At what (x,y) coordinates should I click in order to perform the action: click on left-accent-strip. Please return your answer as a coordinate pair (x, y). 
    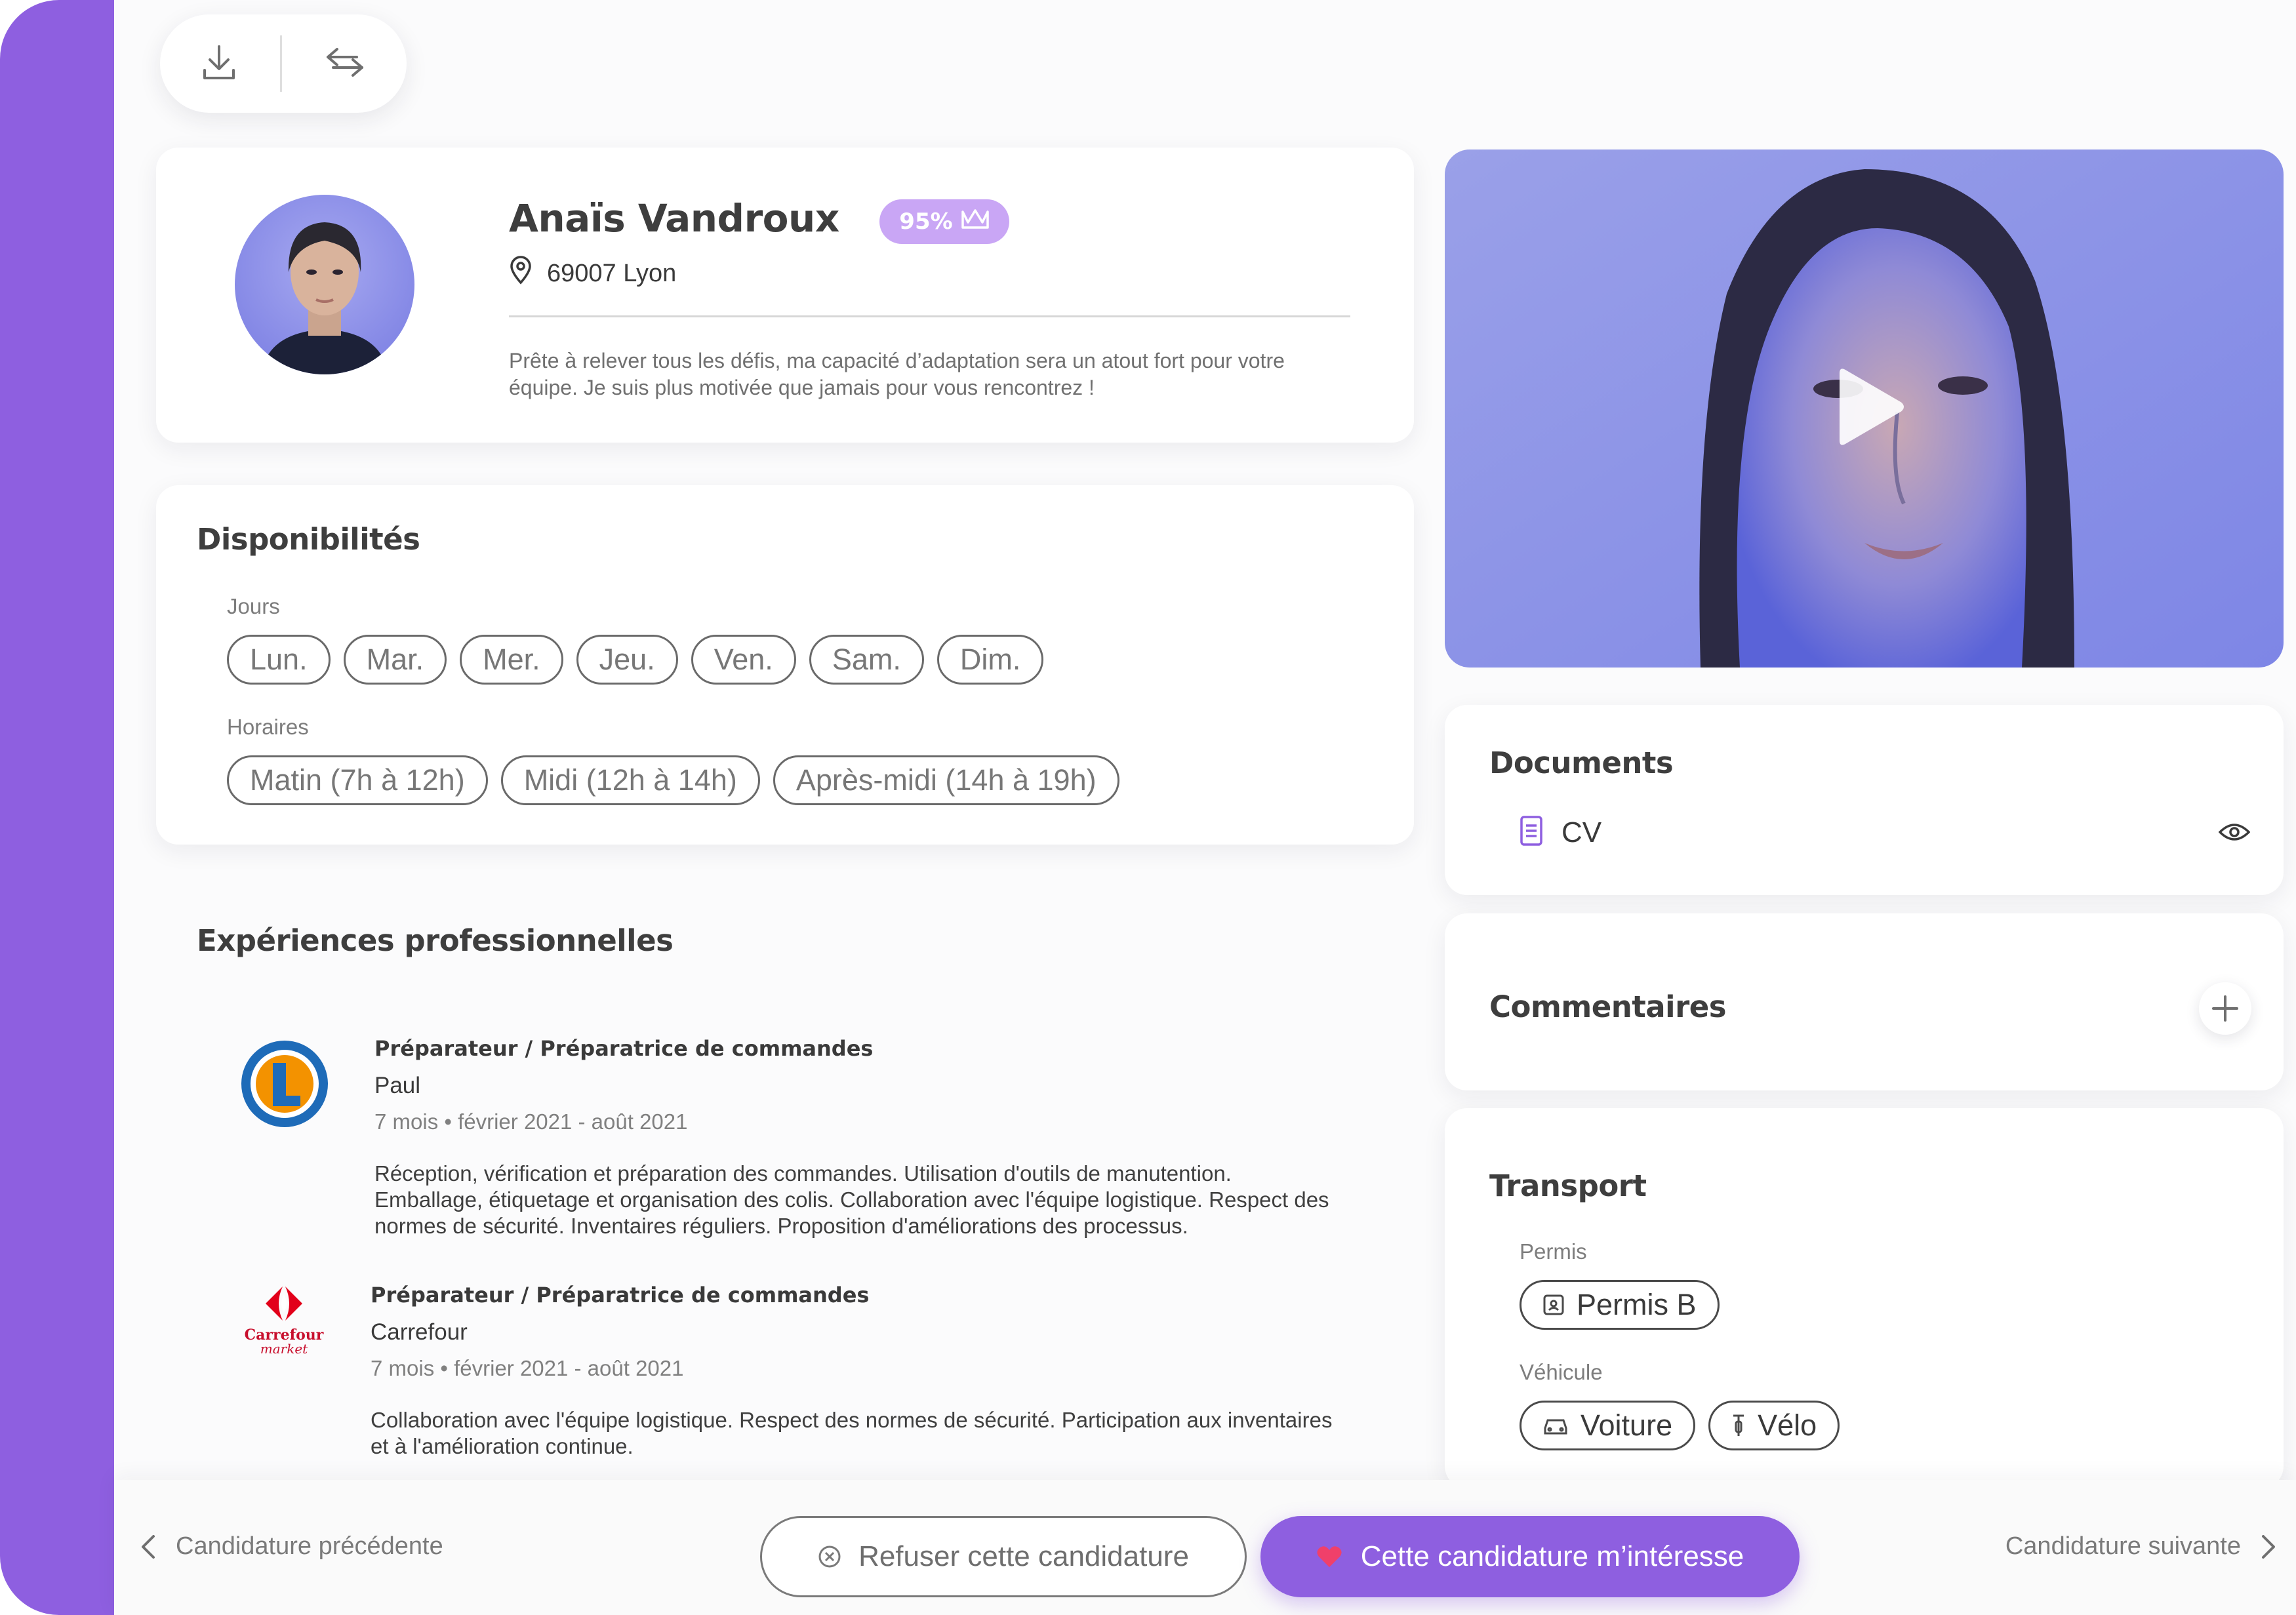
    Looking at the image, I should click on (57, 807).